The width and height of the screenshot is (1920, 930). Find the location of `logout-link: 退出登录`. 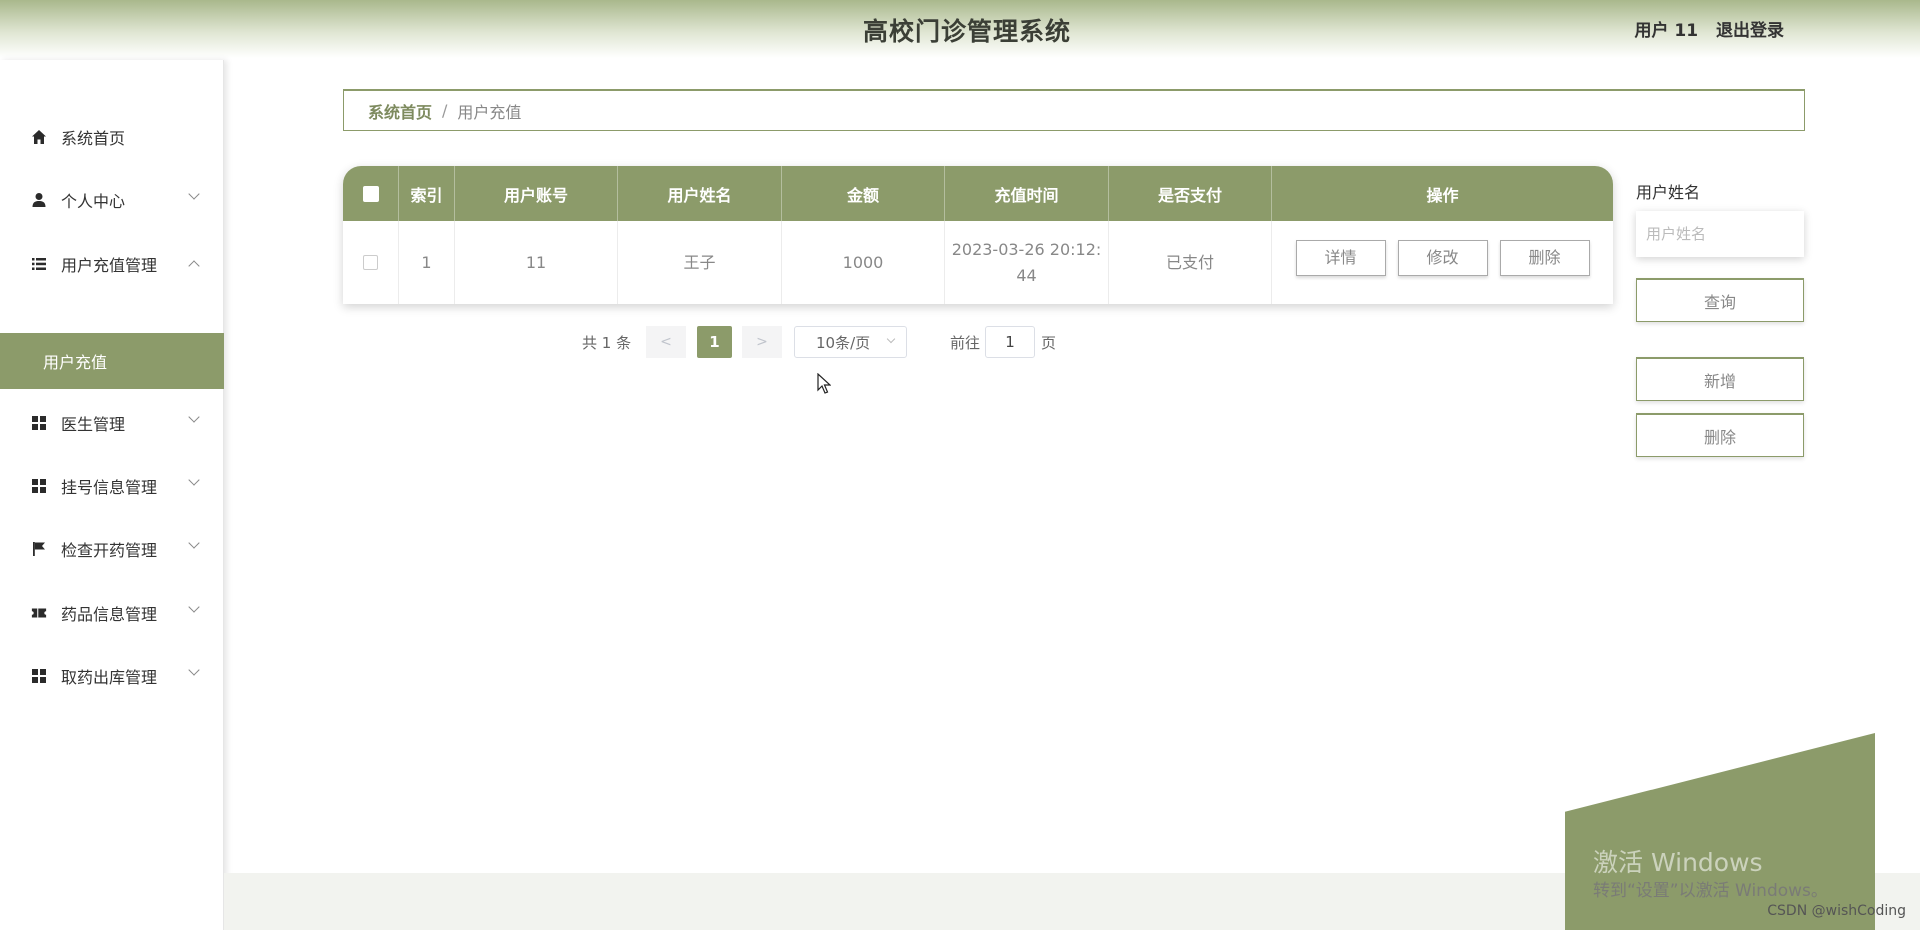

logout-link: 退出登录 is located at coordinates (1750, 31).